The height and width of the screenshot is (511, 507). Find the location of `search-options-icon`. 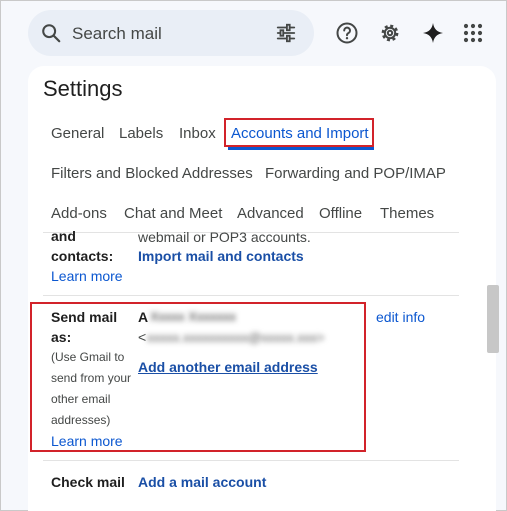

search-options-icon is located at coordinates (286, 33).